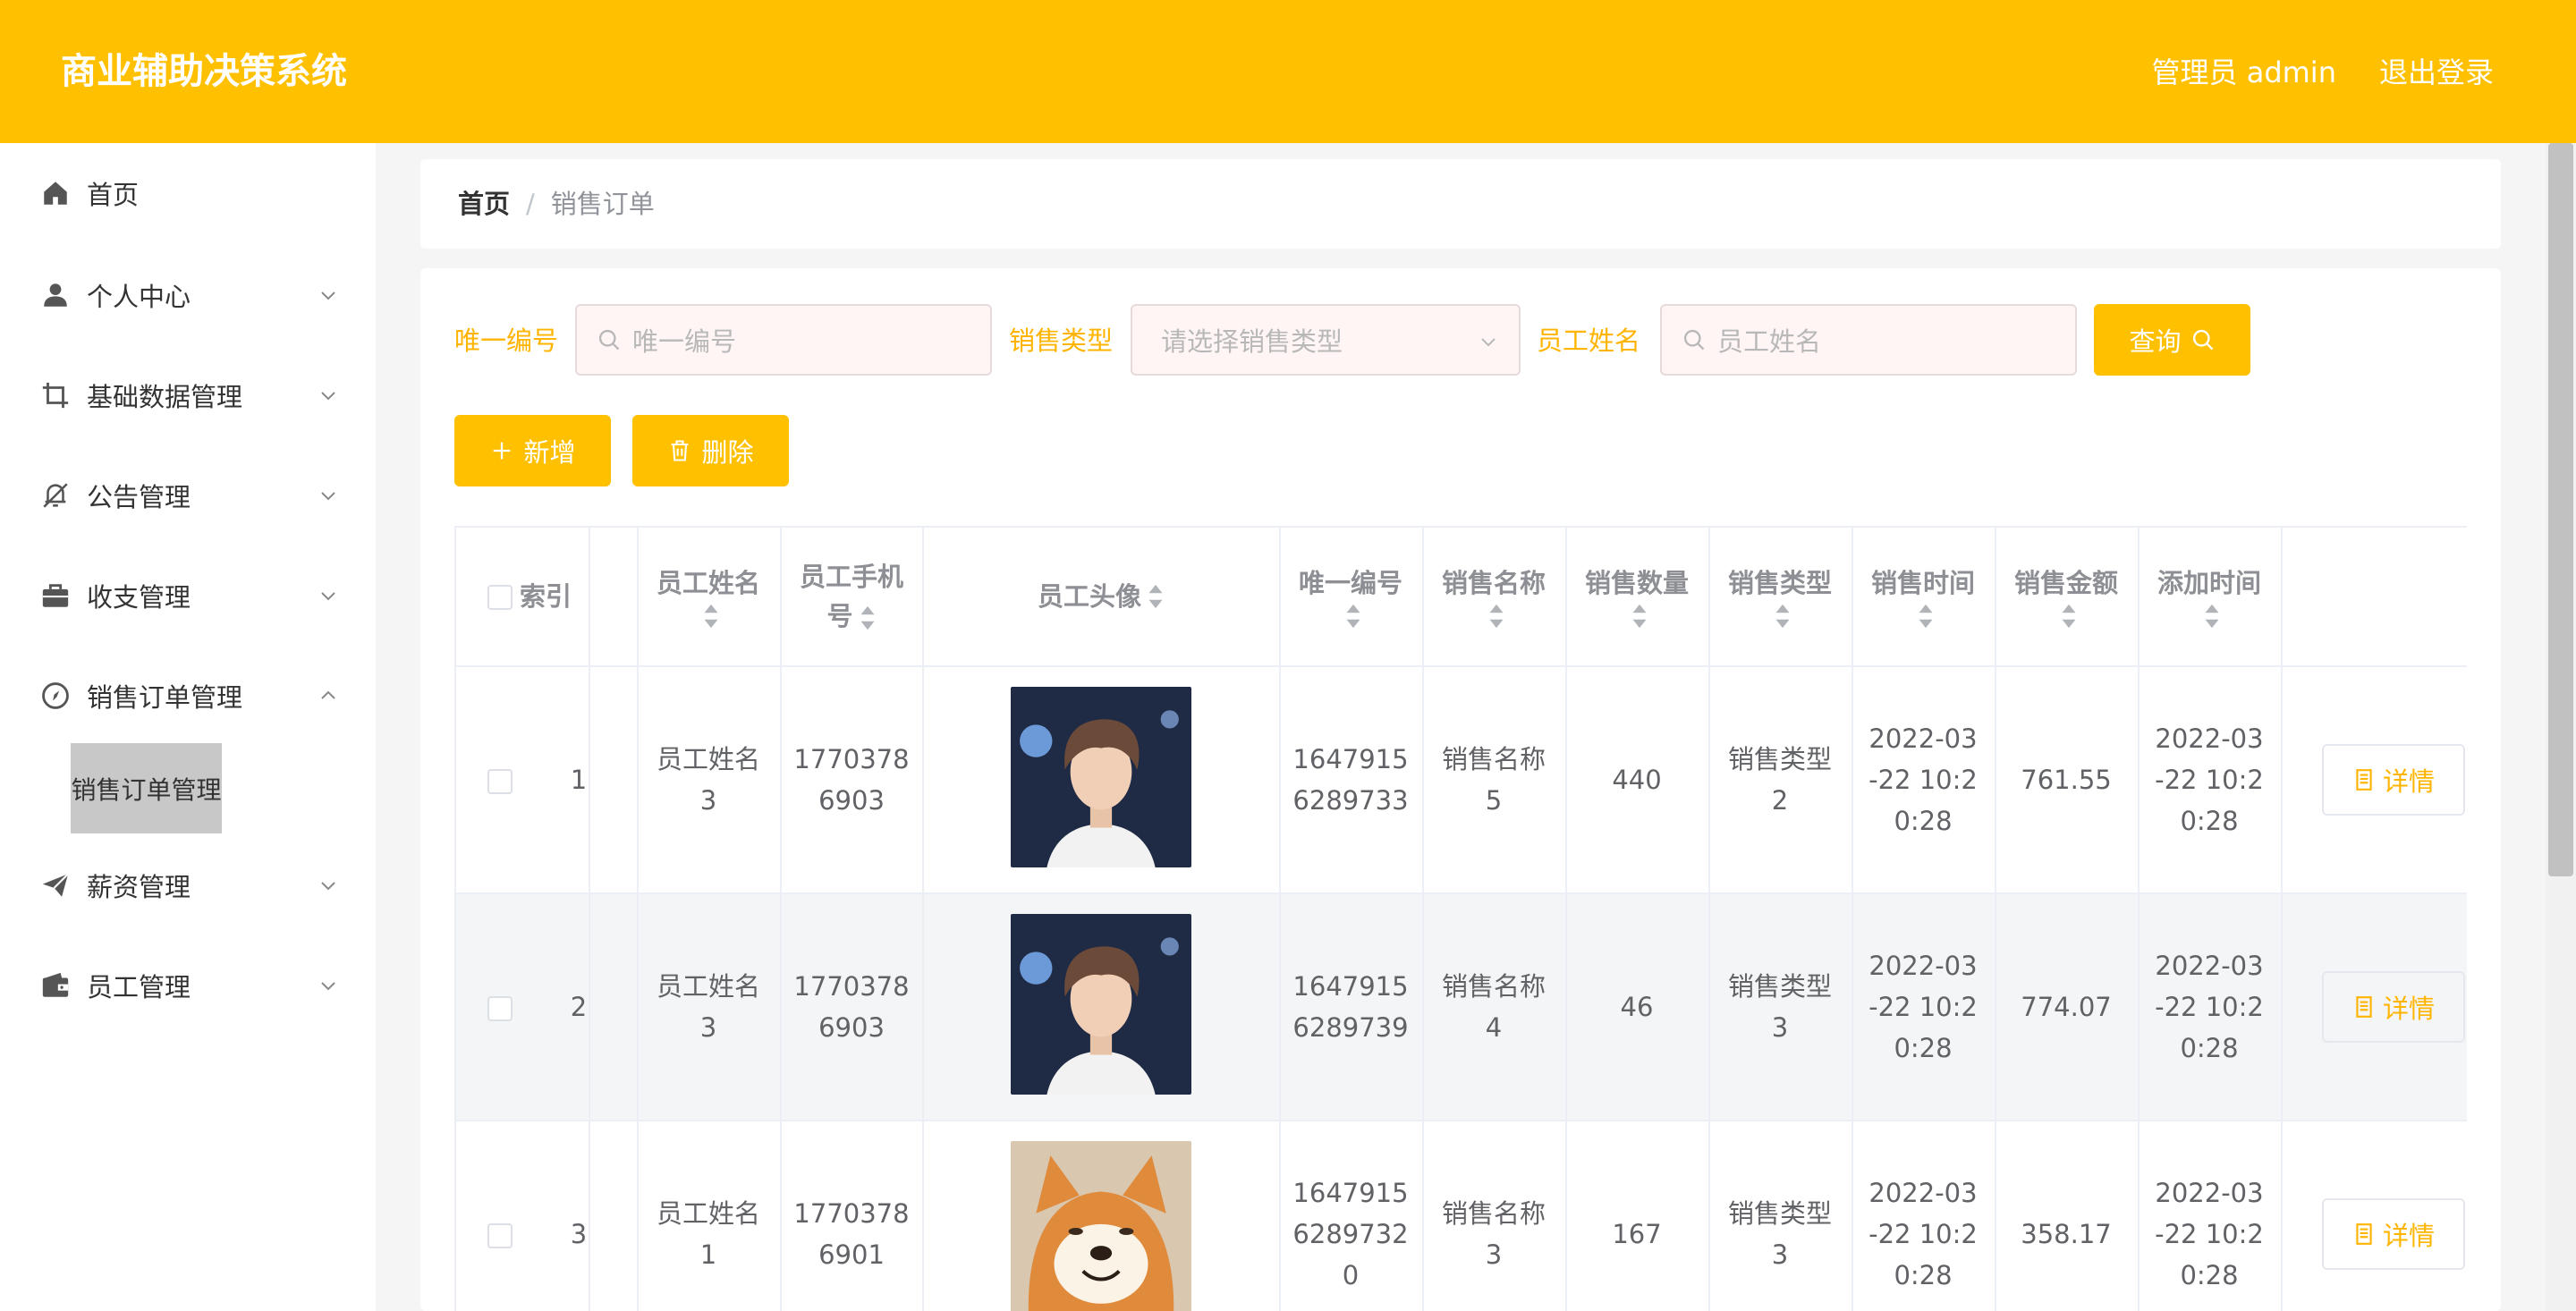 Image resolution: width=2576 pixels, height=1311 pixels. I want to click on unique-id-label: 唯一编号, so click(506, 341).